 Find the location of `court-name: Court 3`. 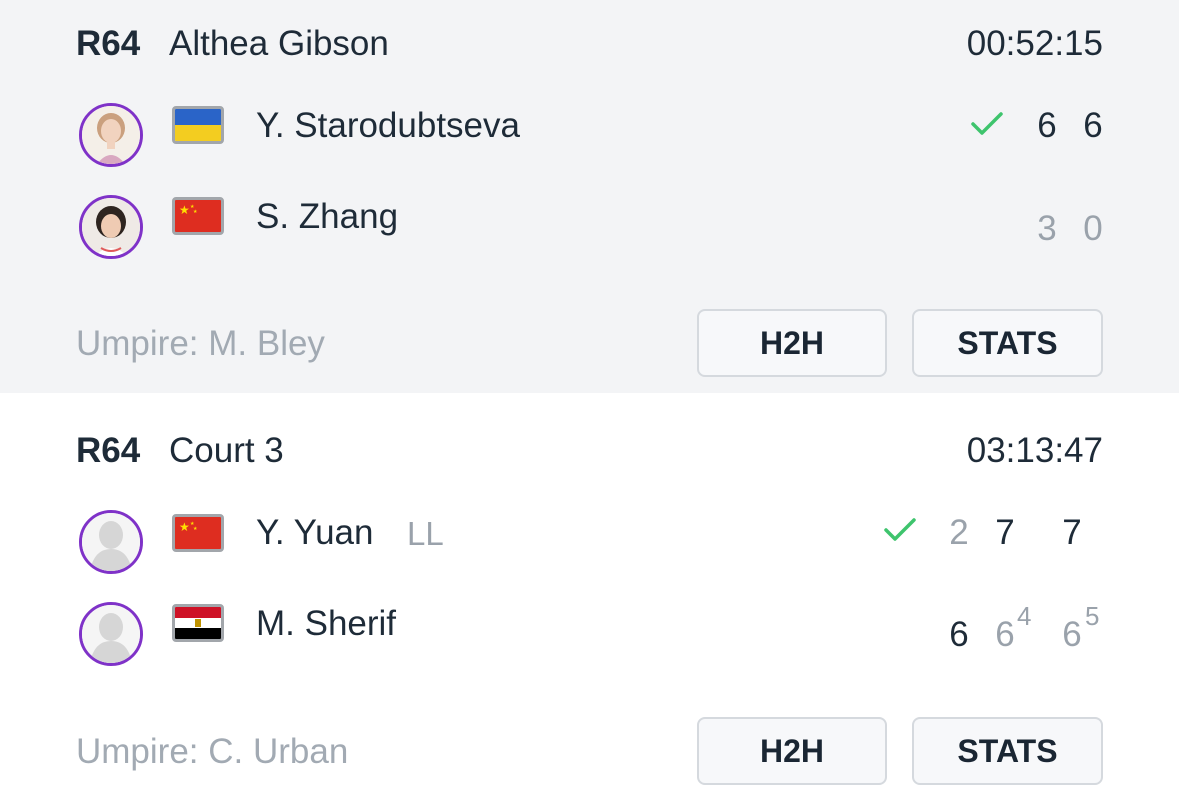

court-name: Court 3 is located at coordinates (226, 450).